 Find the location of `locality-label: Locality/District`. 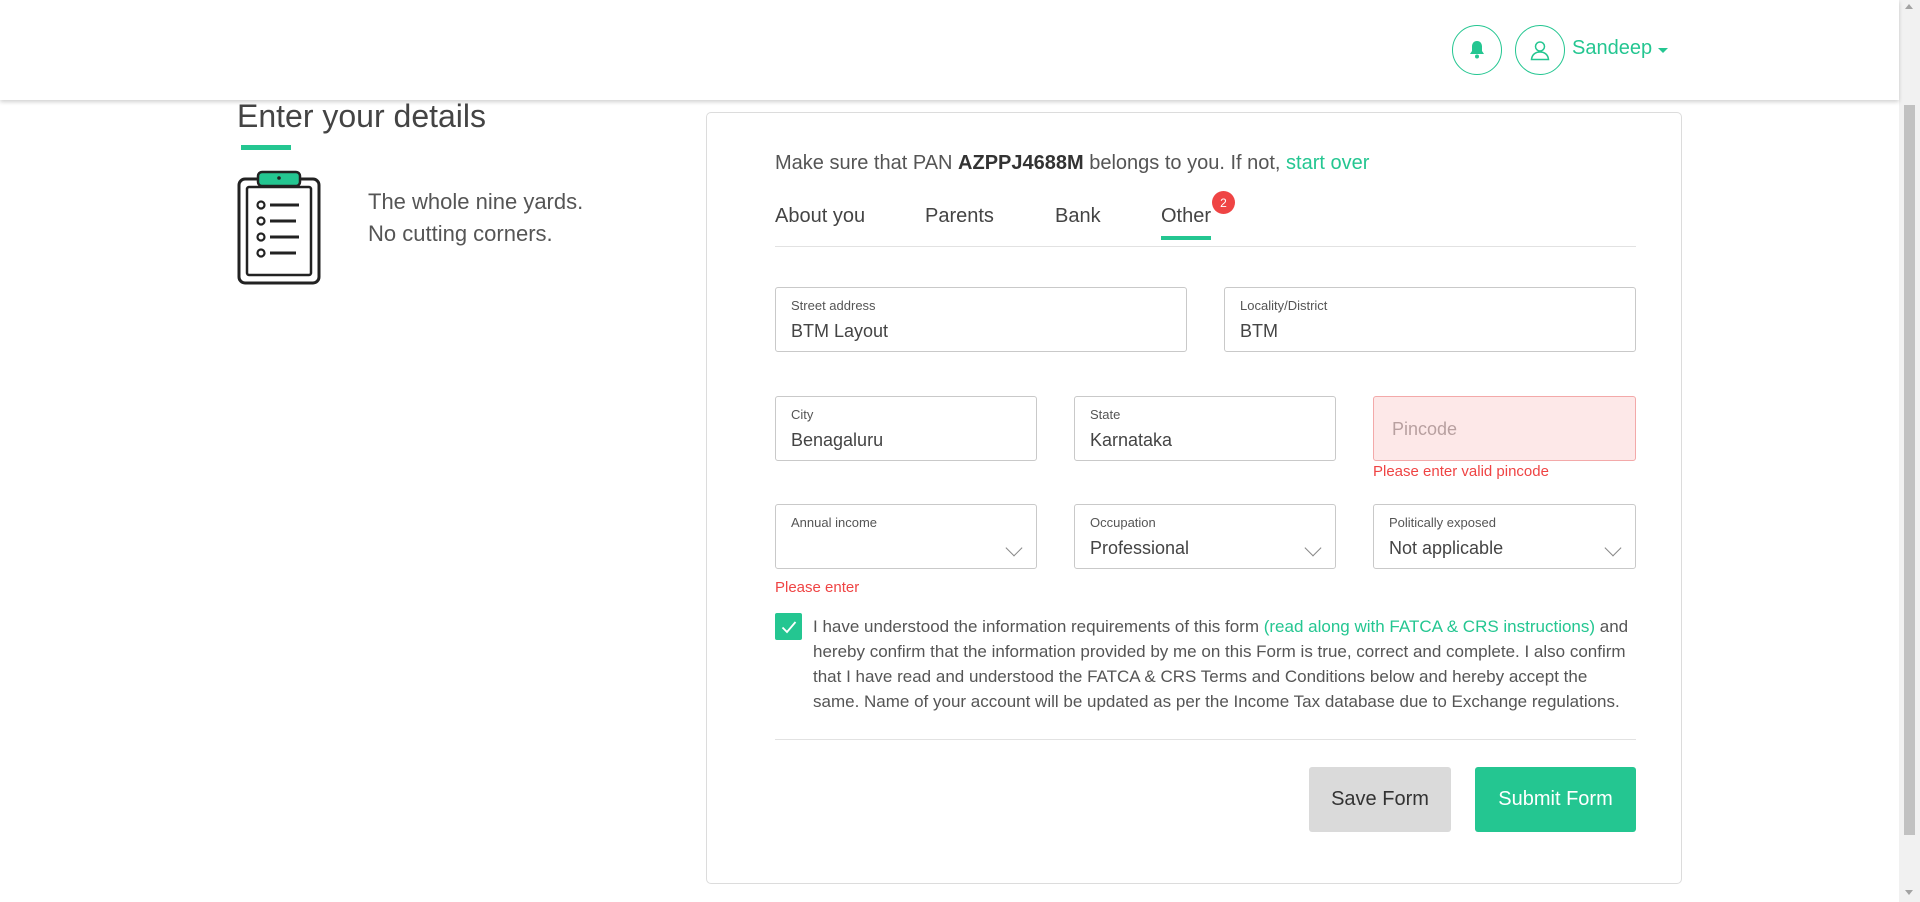

locality-label: Locality/District is located at coordinates (1284, 305).